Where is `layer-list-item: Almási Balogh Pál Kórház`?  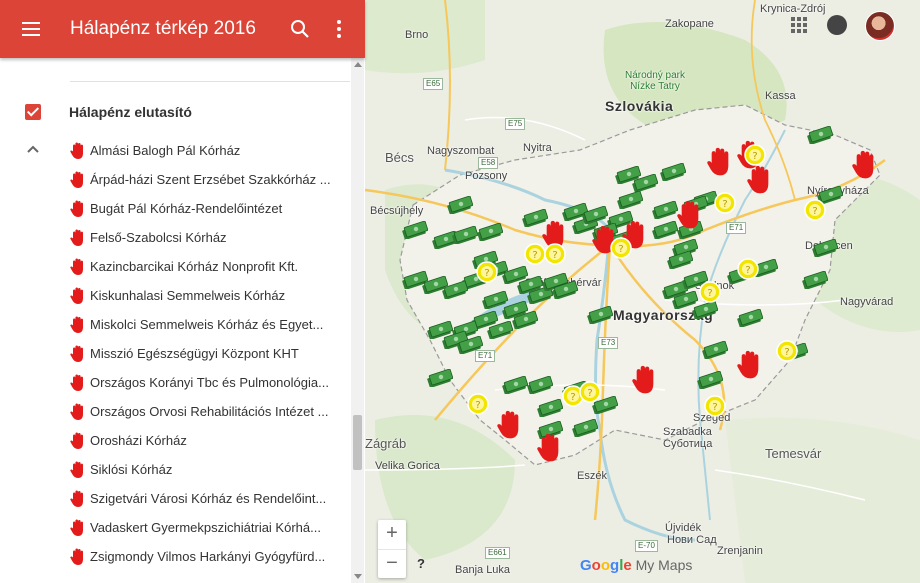 layer-list-item: Almási Balogh Pál Kórház is located at coordinates (205, 150).